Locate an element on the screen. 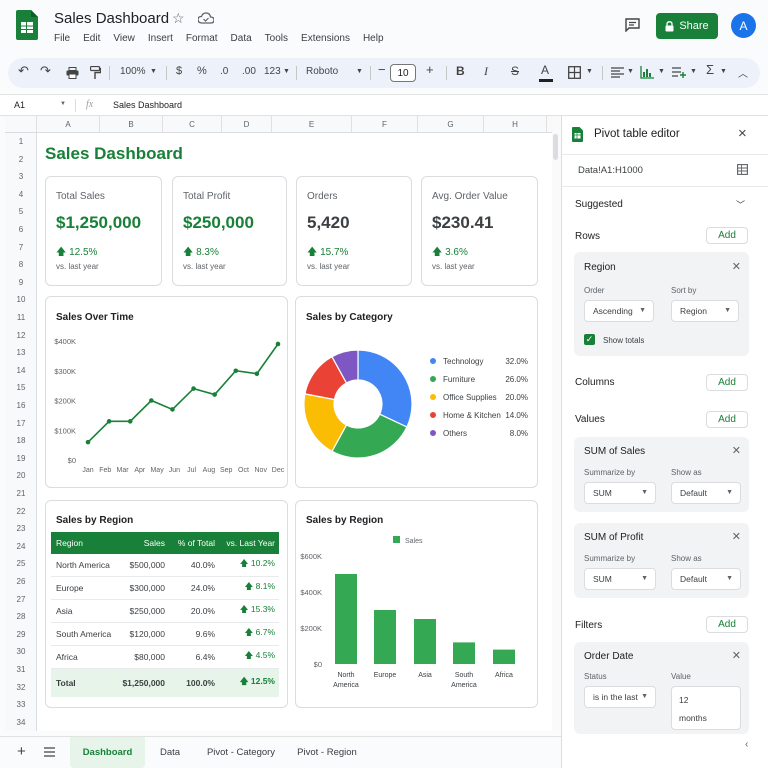 The width and height of the screenshot is (768, 768). percent-format-button: % is located at coordinates (202, 71).